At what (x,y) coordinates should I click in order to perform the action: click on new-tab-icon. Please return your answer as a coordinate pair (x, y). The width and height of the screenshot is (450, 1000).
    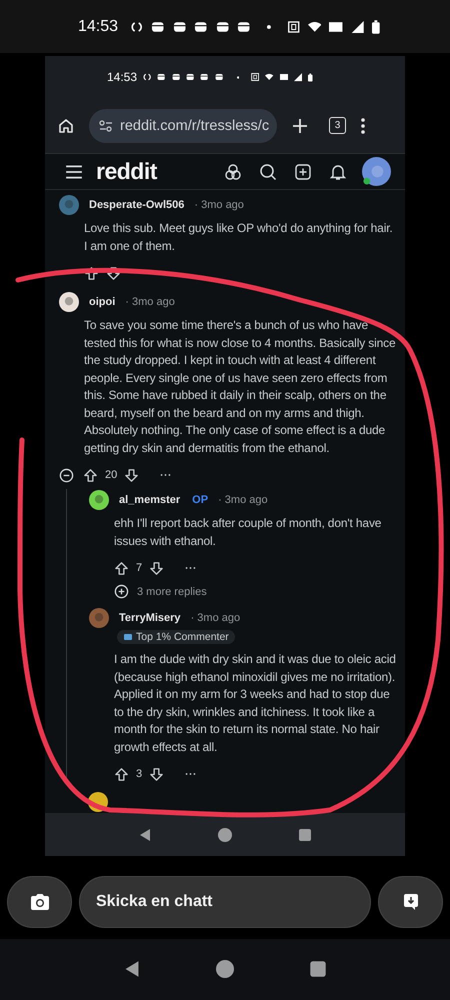
    Looking at the image, I should click on (300, 125).